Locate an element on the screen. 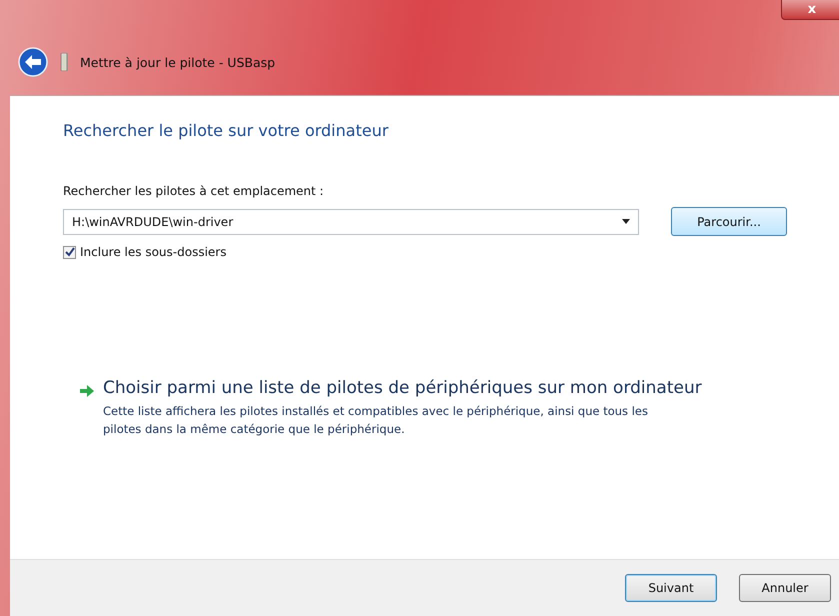 This screenshot has width=839, height=616. checkbox is located at coordinates (69, 252).